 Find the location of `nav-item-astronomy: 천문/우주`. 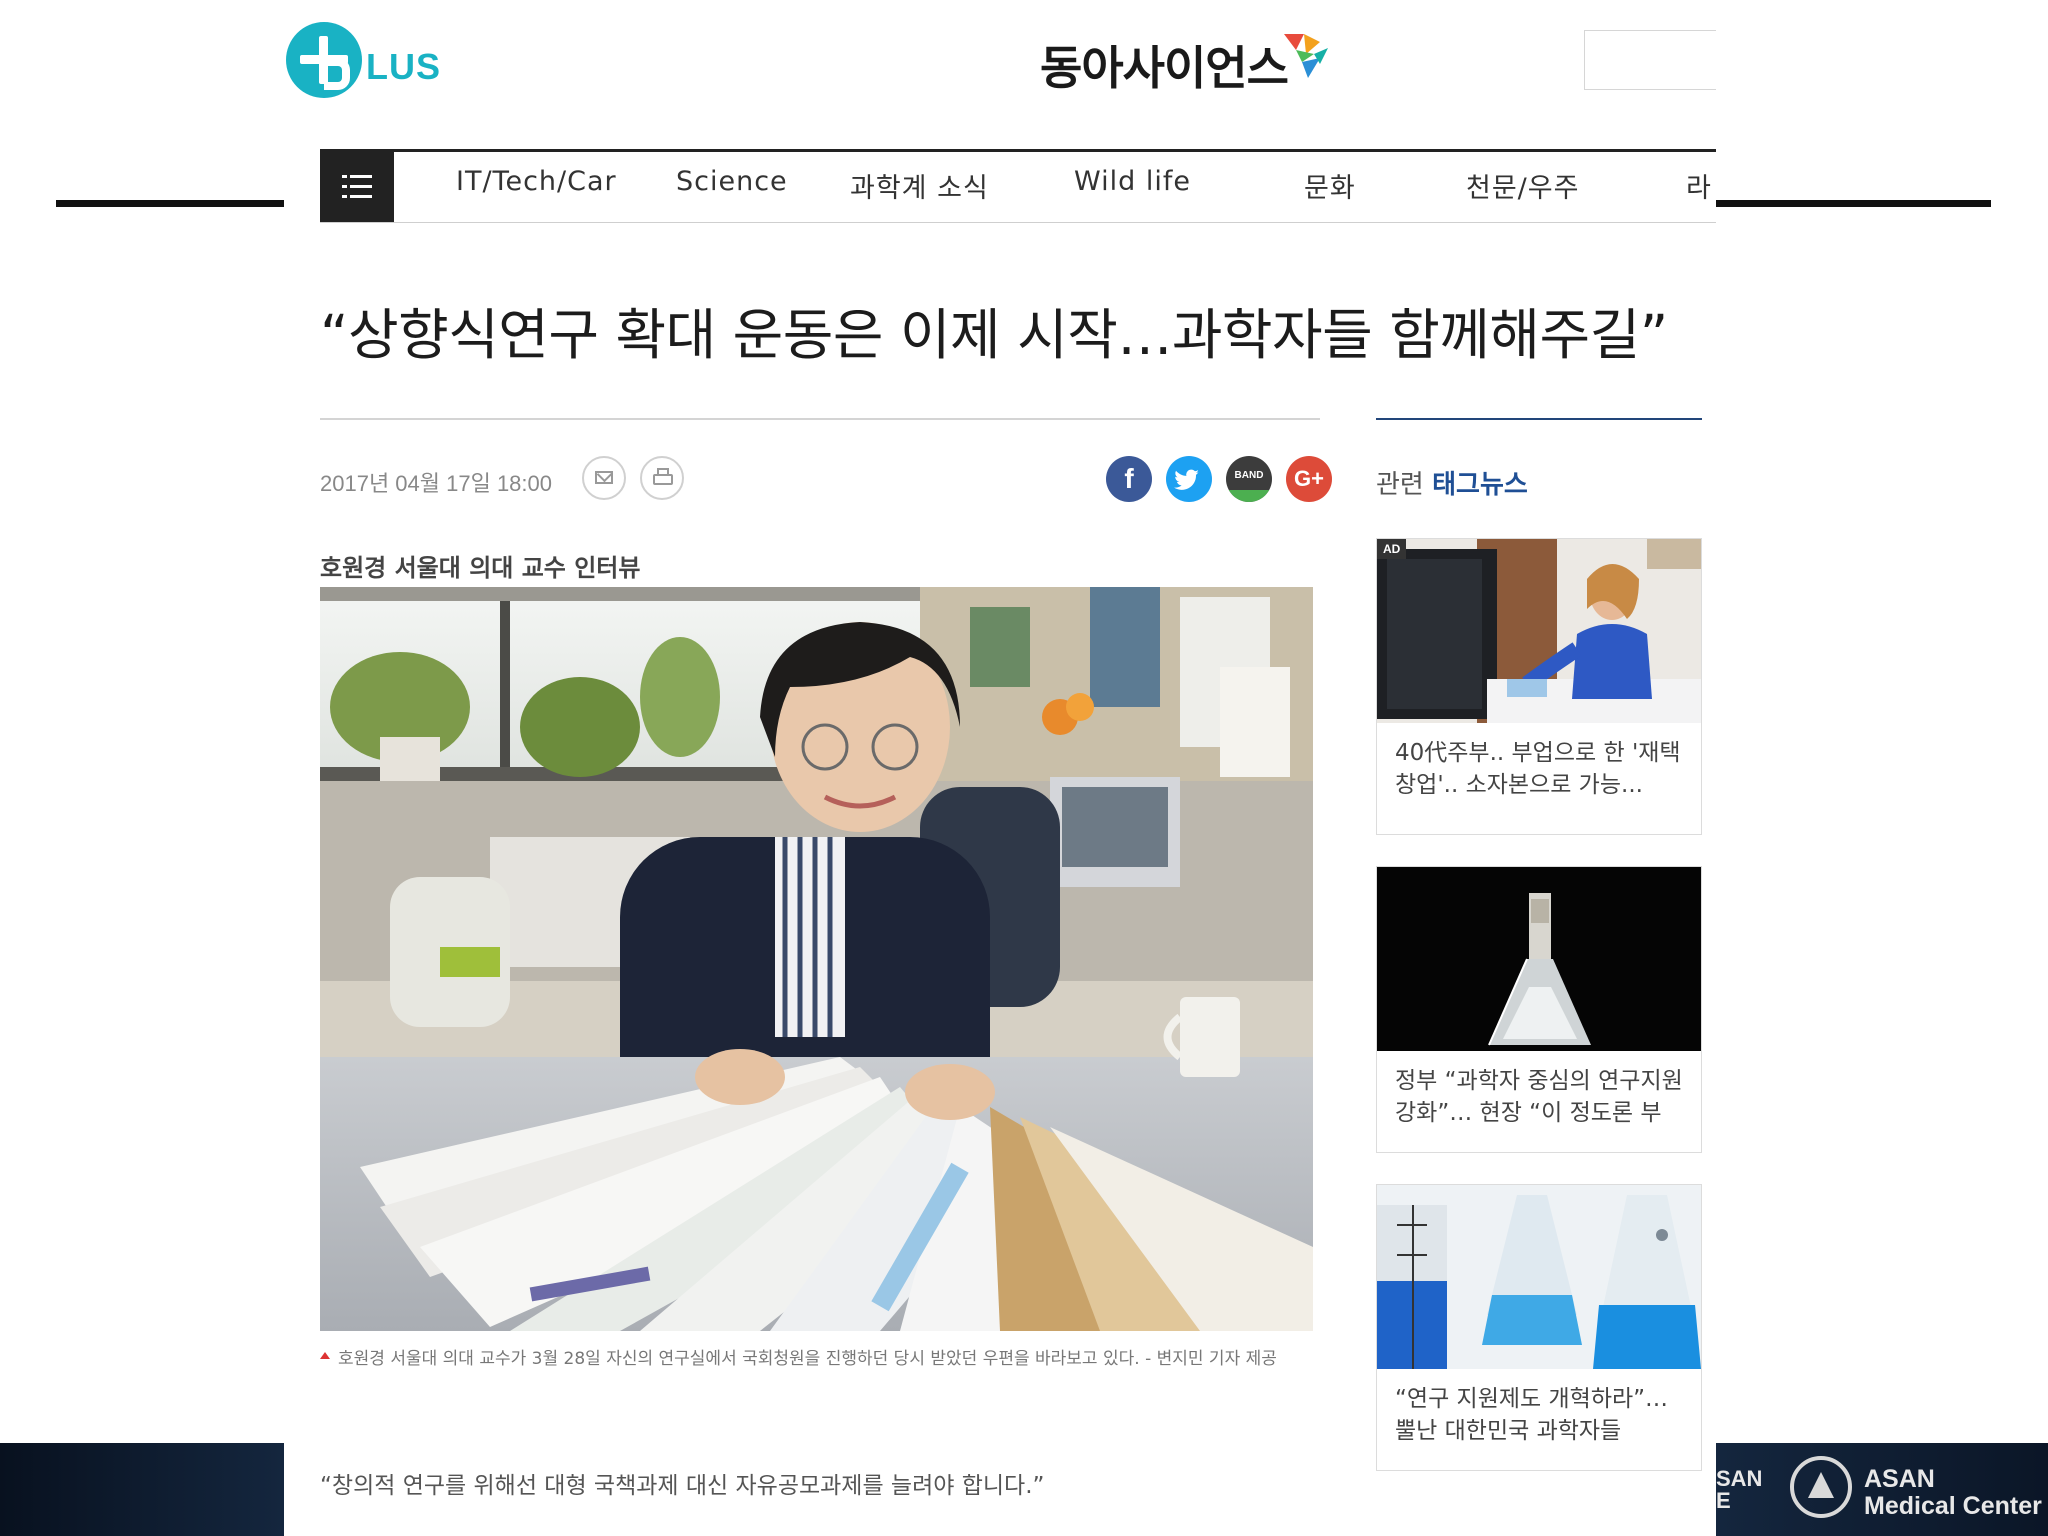

nav-item-astronomy: 천문/우주 is located at coordinates (1522, 185).